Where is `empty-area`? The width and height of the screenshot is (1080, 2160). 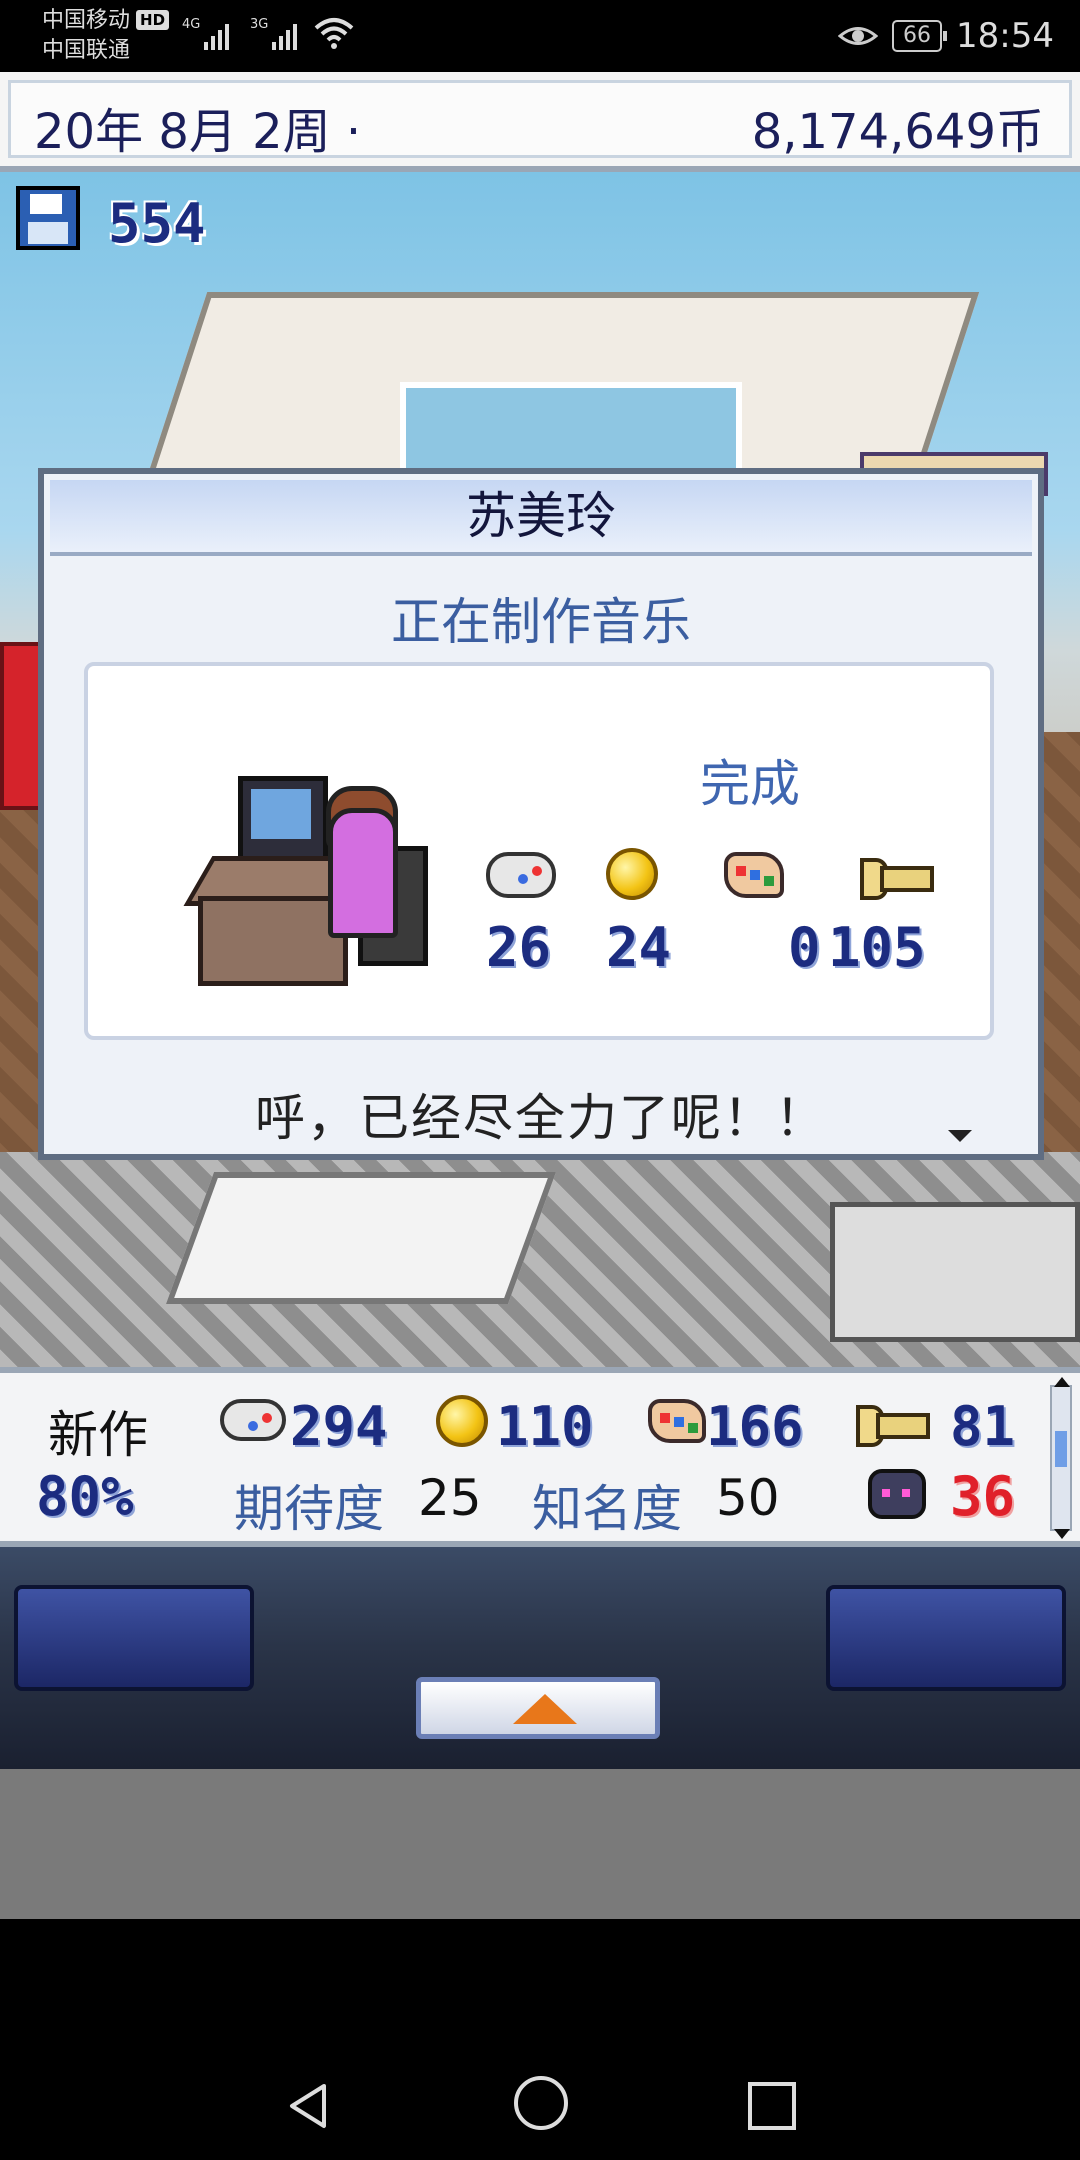
empty-area is located at coordinates (540, 1844).